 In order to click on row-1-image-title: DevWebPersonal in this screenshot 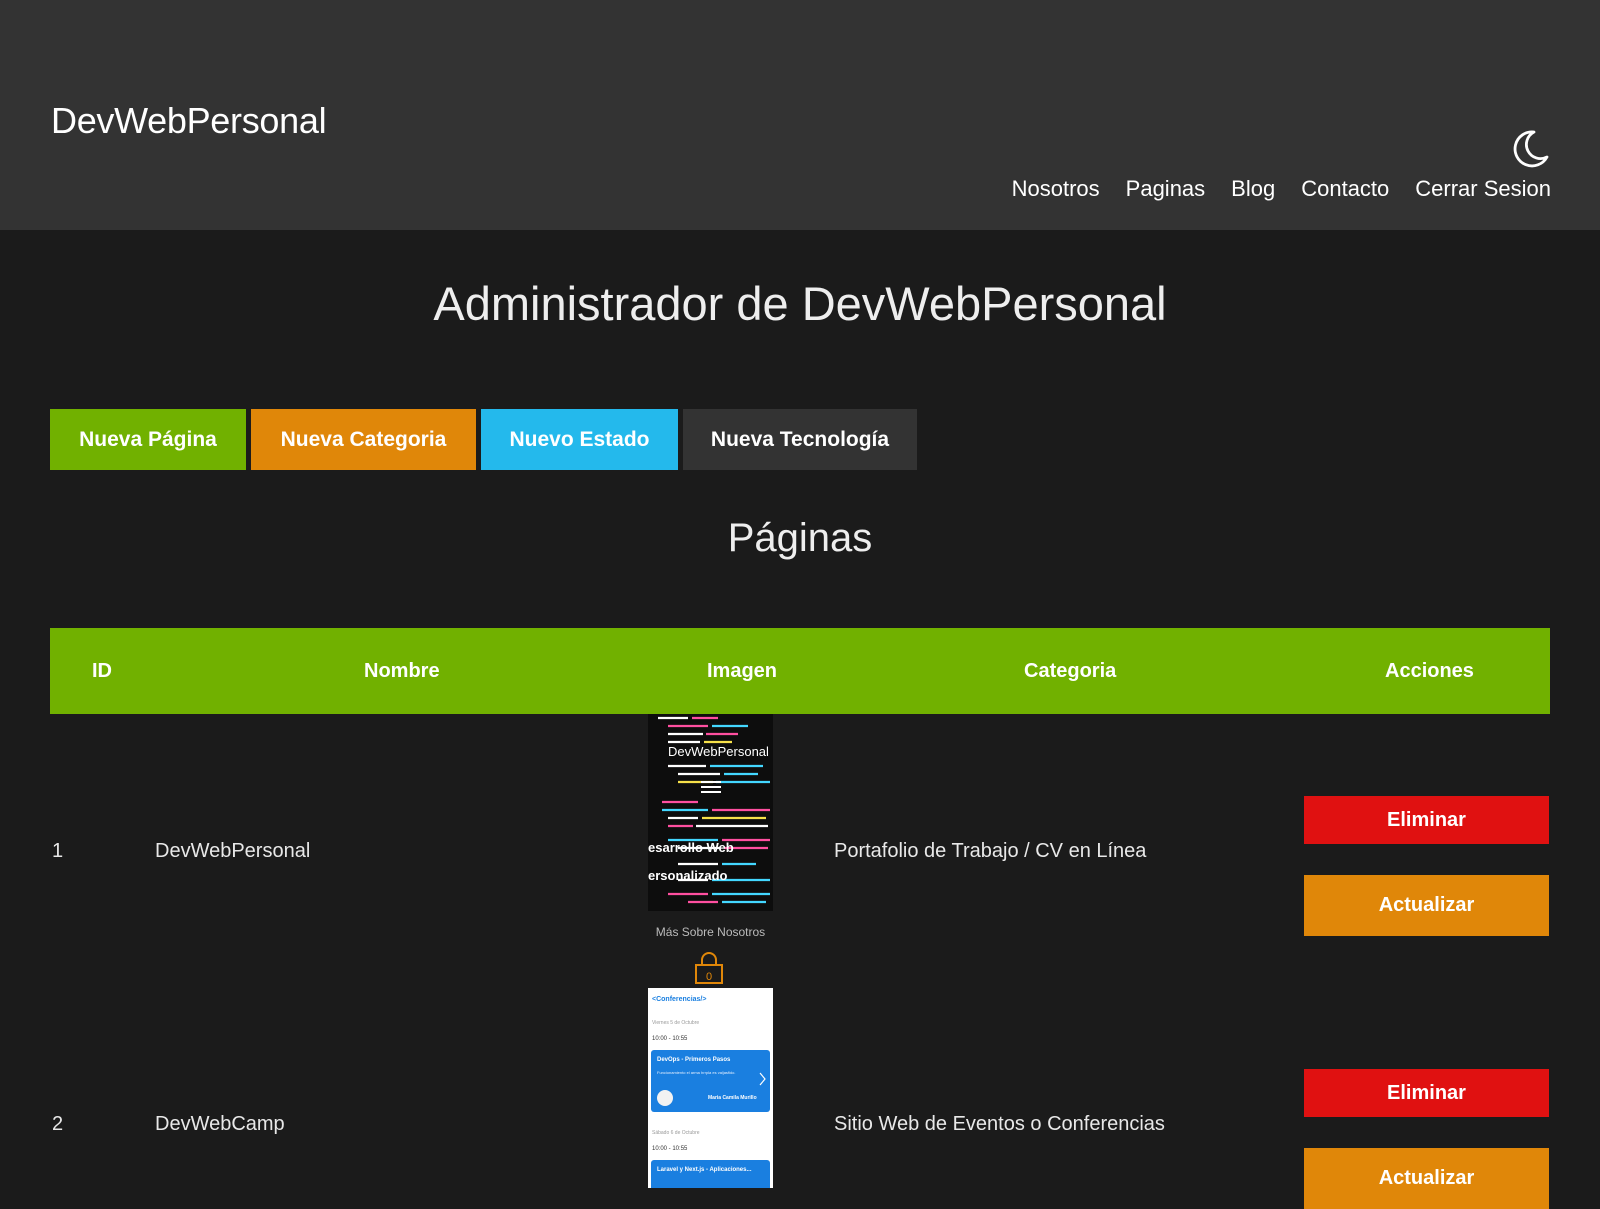, I will do `click(718, 751)`.